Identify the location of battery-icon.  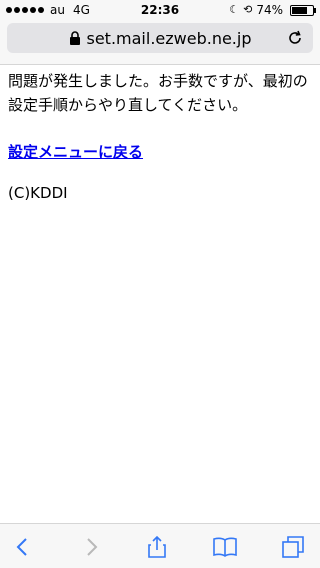
(303, 10).